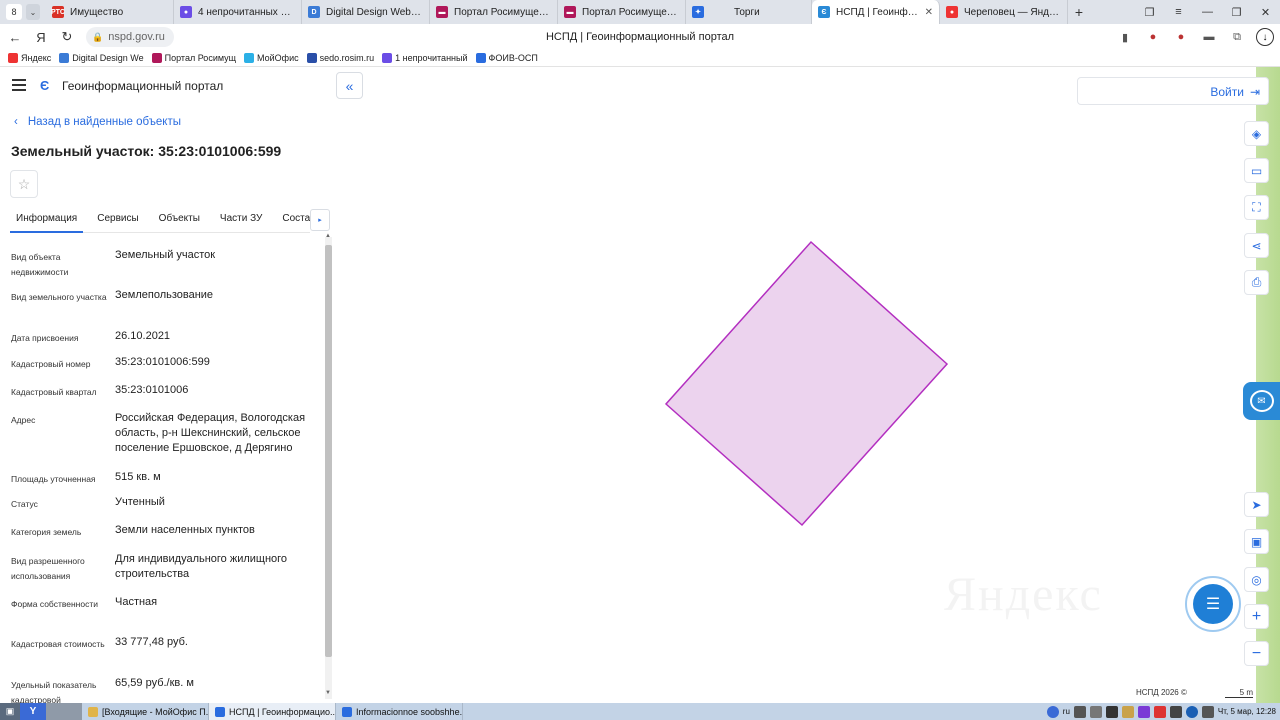  What do you see at coordinates (117, 220) in the screenshot?
I see `tab-services: Сервисы` at bounding box center [117, 220].